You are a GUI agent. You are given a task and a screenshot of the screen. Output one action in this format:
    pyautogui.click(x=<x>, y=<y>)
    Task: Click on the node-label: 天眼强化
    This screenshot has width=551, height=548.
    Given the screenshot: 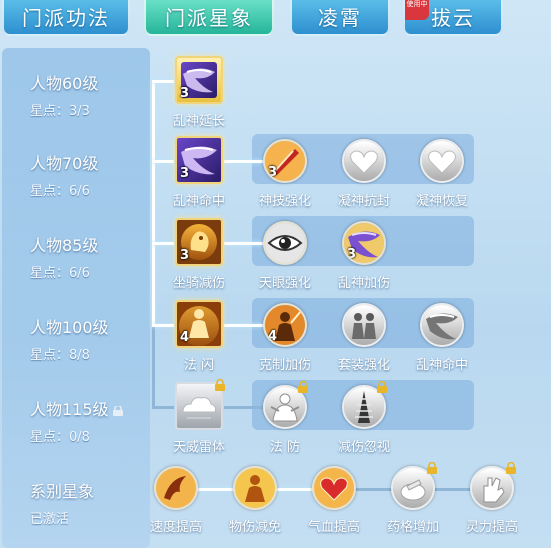 What is the action you would take?
    pyautogui.click(x=284, y=283)
    